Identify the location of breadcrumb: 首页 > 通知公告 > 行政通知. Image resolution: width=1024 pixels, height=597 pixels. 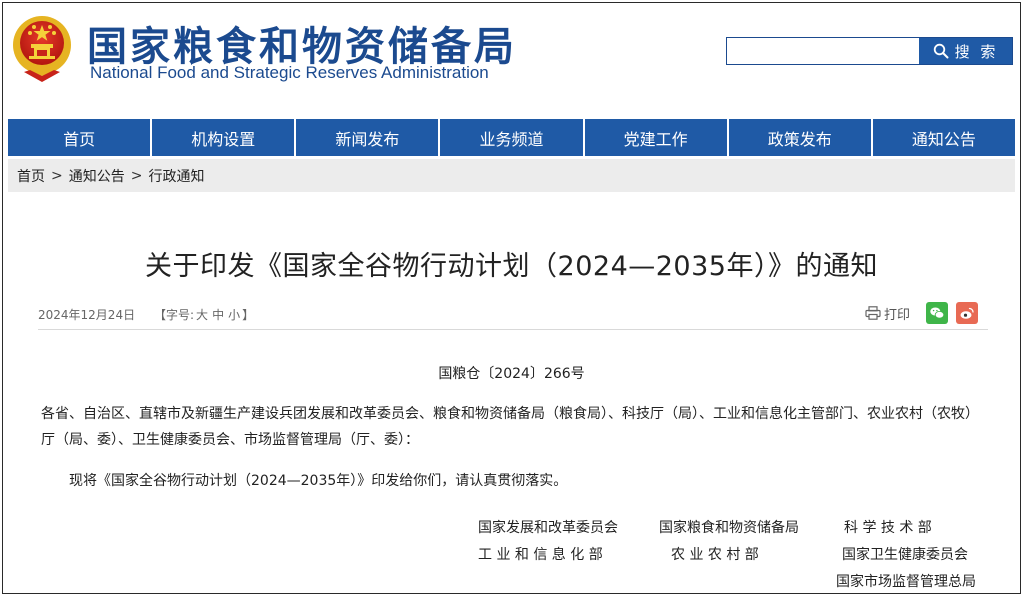
(511, 175).